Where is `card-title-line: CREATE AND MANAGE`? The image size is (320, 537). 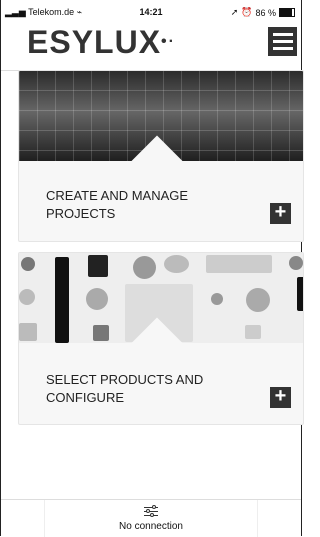
card-title-line: CREATE AND MANAGE is located at coordinates (117, 195).